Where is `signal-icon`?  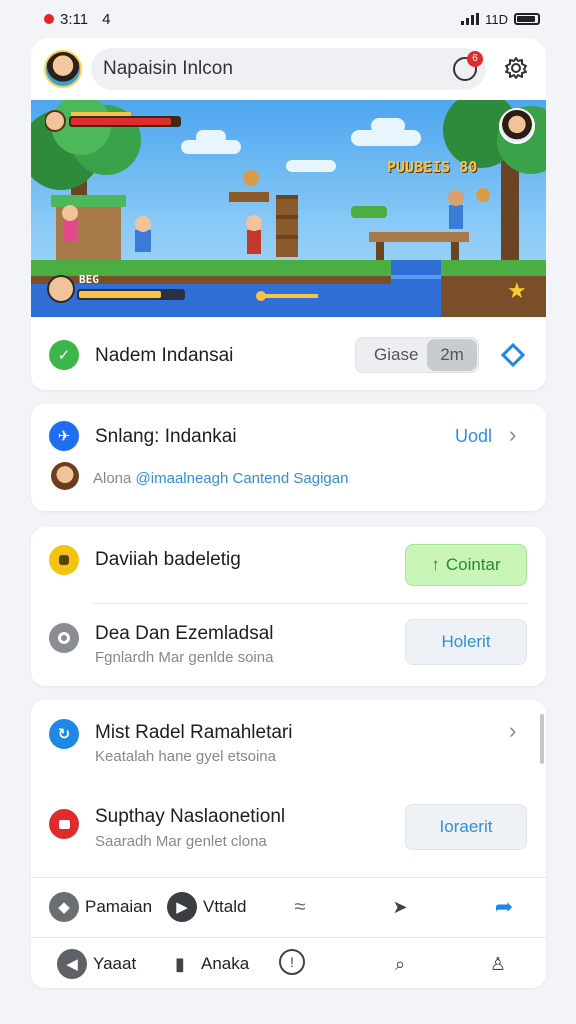
signal-icon is located at coordinates (470, 19).